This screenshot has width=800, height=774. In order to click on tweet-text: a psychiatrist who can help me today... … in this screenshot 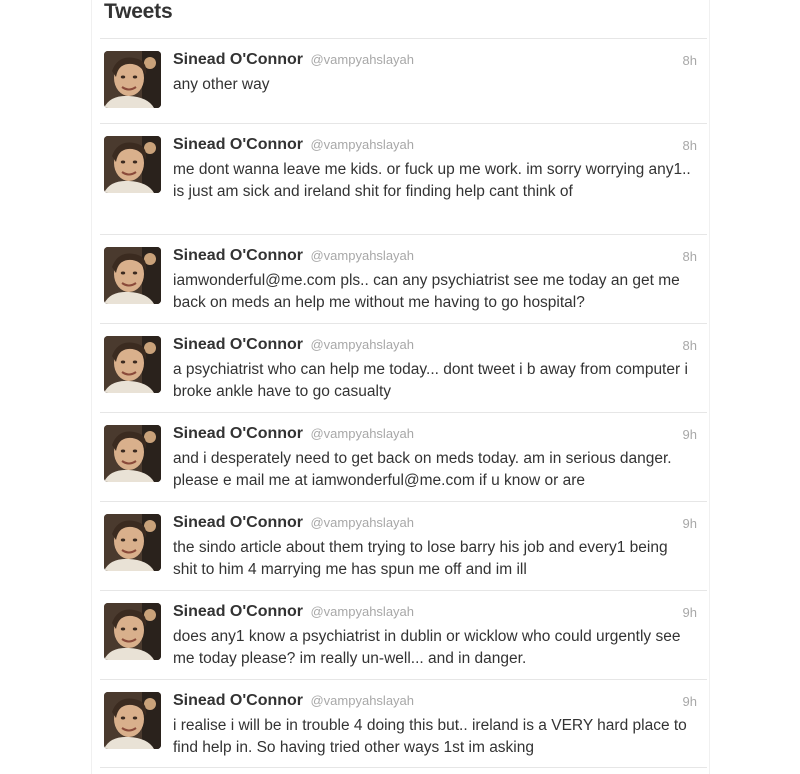, I will do `click(430, 380)`.